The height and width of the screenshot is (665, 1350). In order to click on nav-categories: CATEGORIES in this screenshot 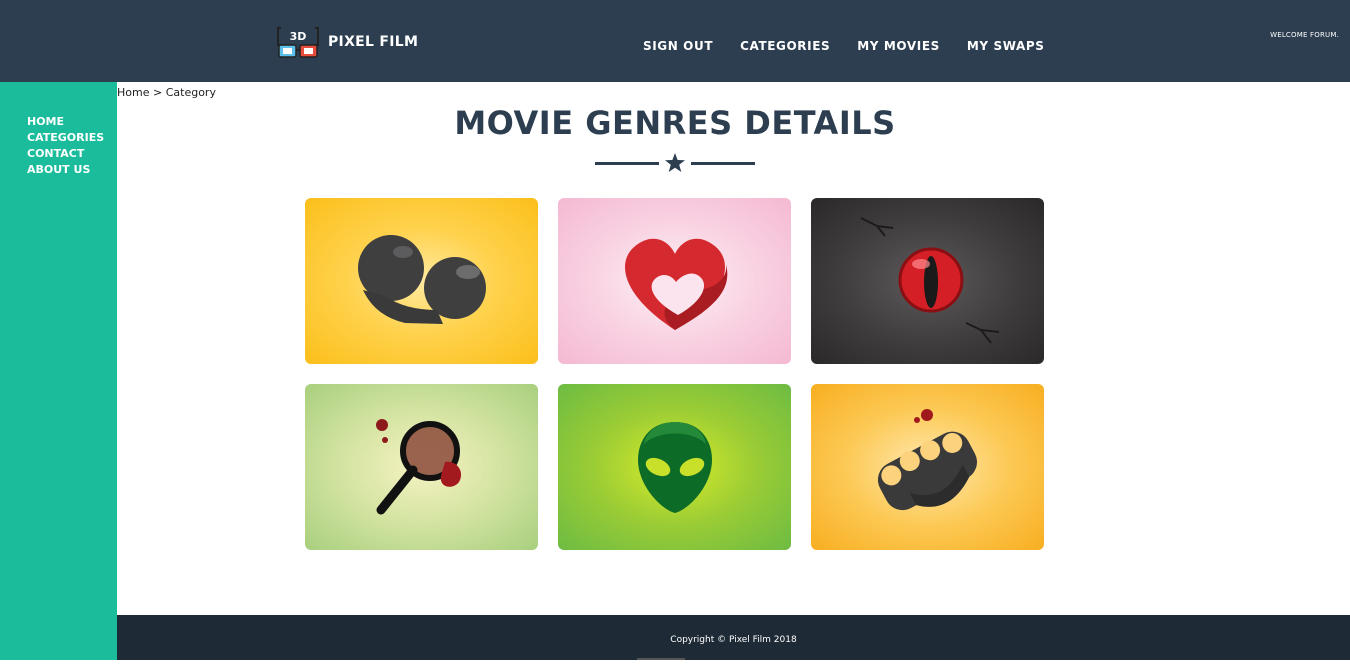, I will do `click(785, 46)`.